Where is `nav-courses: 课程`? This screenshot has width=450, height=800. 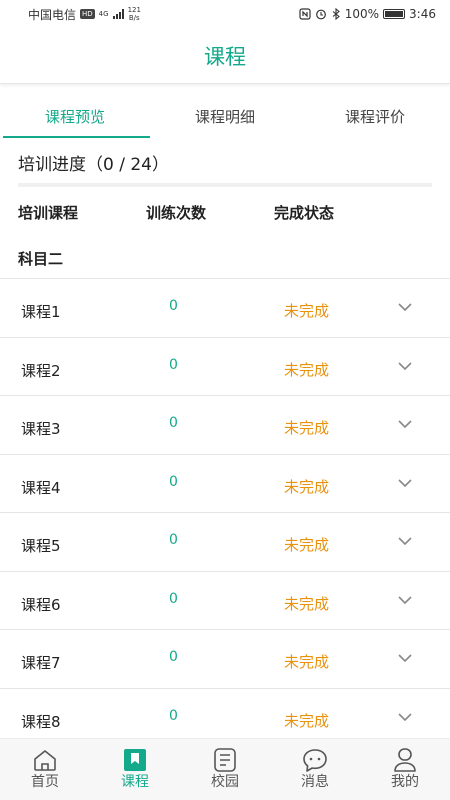 nav-courses: 课程 is located at coordinates (135, 769).